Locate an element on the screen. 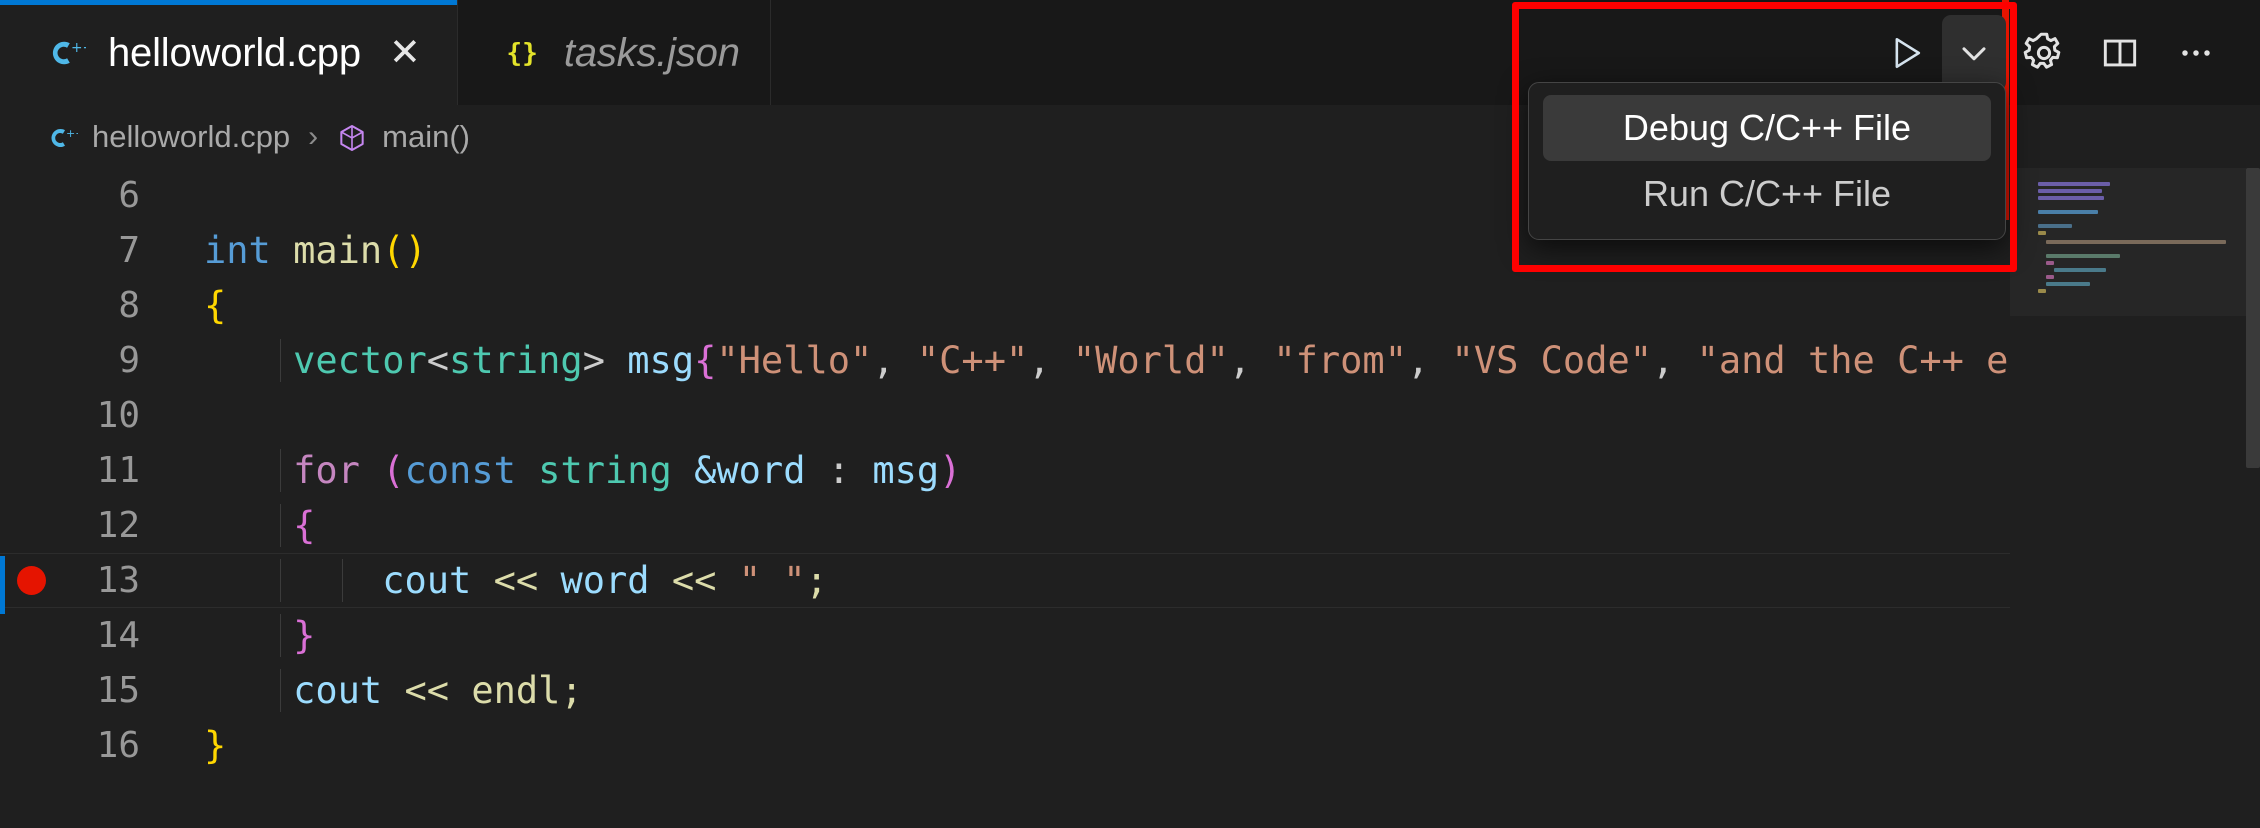  menu-item-label: Run C/C++ File is located at coordinates (1767, 193).